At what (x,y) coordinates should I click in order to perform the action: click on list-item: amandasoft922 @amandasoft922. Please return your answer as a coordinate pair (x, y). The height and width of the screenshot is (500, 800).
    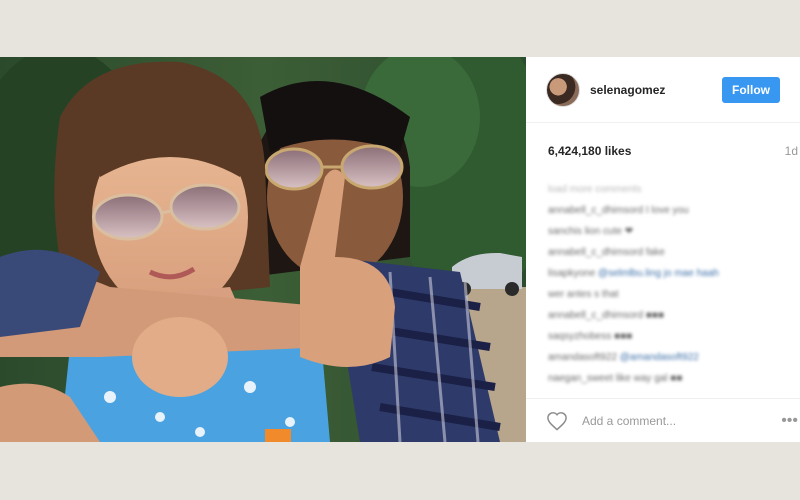
    Looking at the image, I should click on (663, 357).